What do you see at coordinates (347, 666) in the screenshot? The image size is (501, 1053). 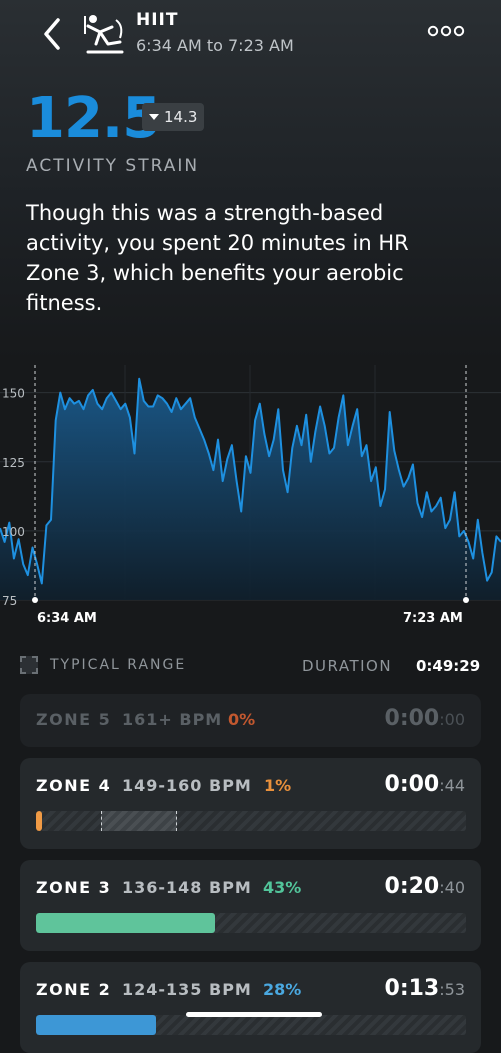 I see `duration-label: DURATION` at bounding box center [347, 666].